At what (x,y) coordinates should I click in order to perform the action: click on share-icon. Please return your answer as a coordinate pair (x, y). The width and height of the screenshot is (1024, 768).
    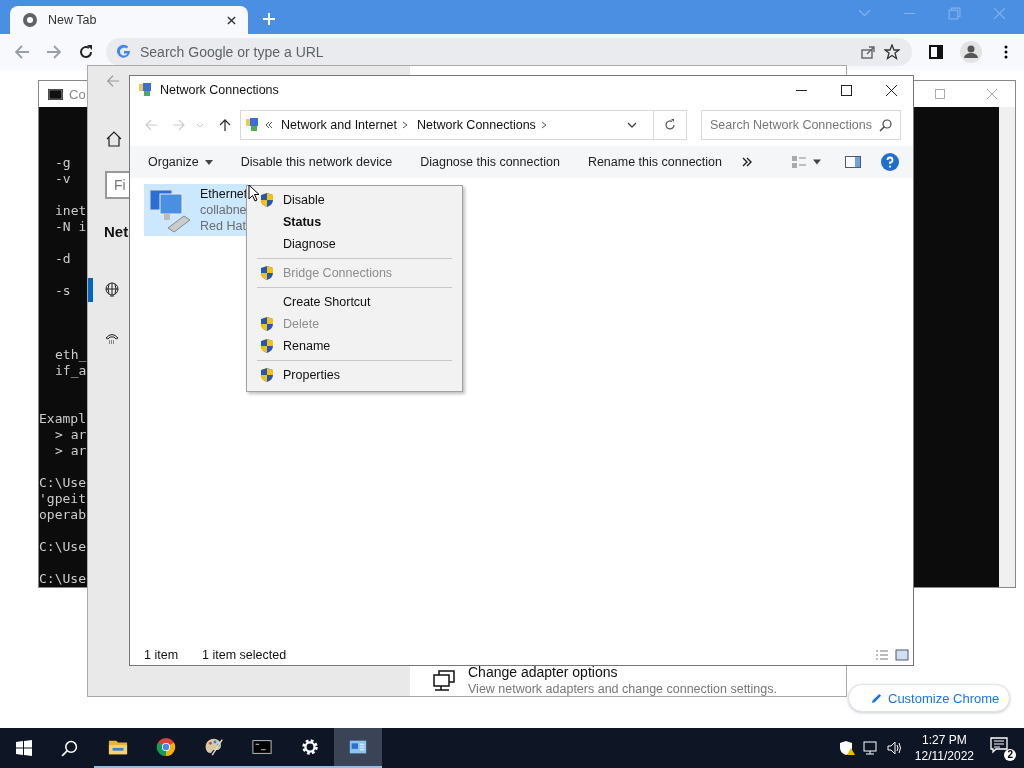
    Looking at the image, I should click on (868, 52).